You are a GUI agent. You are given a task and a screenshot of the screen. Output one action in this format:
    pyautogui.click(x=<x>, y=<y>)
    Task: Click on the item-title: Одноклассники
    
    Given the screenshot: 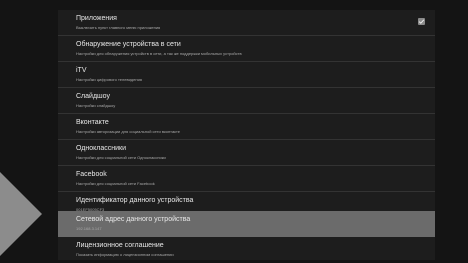 What is the action you would take?
    pyautogui.click(x=101, y=148)
    